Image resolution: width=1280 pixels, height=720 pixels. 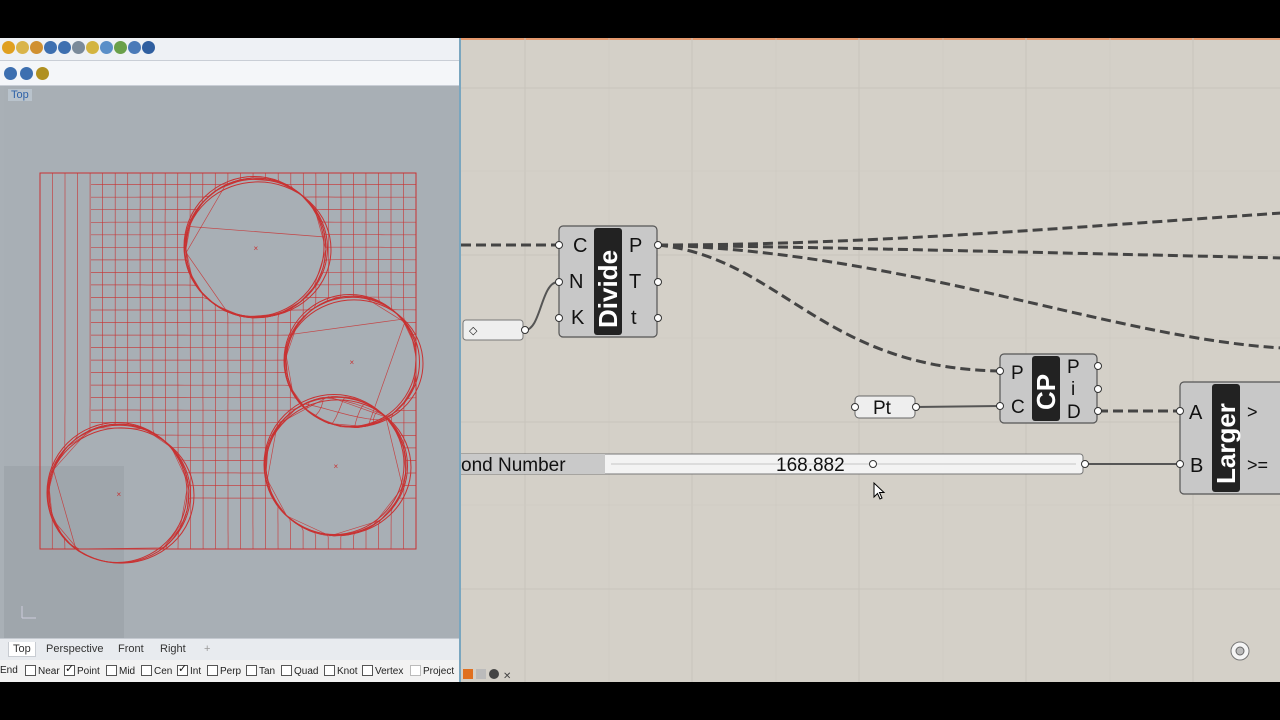 What do you see at coordinates (341, 671) in the screenshot?
I see `osnap-knot: Knot` at bounding box center [341, 671].